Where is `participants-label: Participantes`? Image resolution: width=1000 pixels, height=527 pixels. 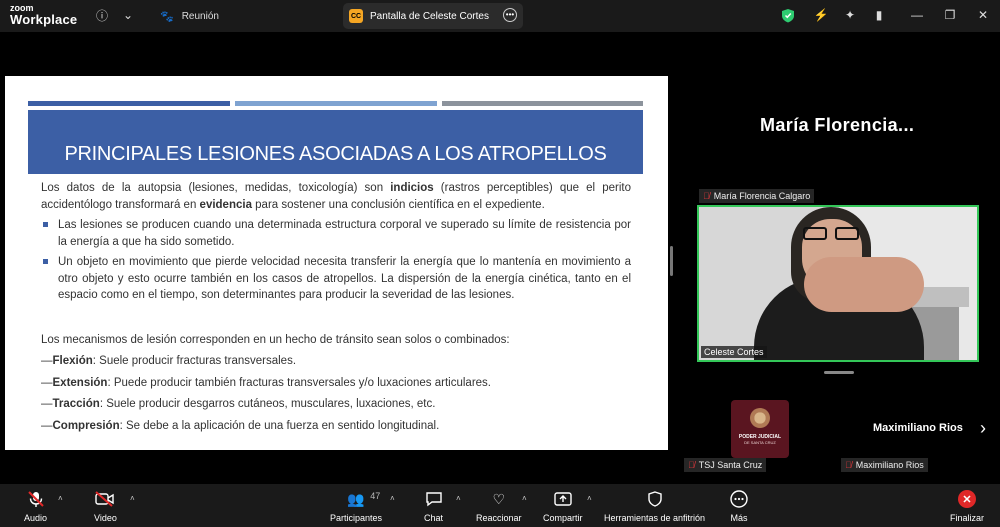
participants-label: Participantes is located at coordinates (356, 518).